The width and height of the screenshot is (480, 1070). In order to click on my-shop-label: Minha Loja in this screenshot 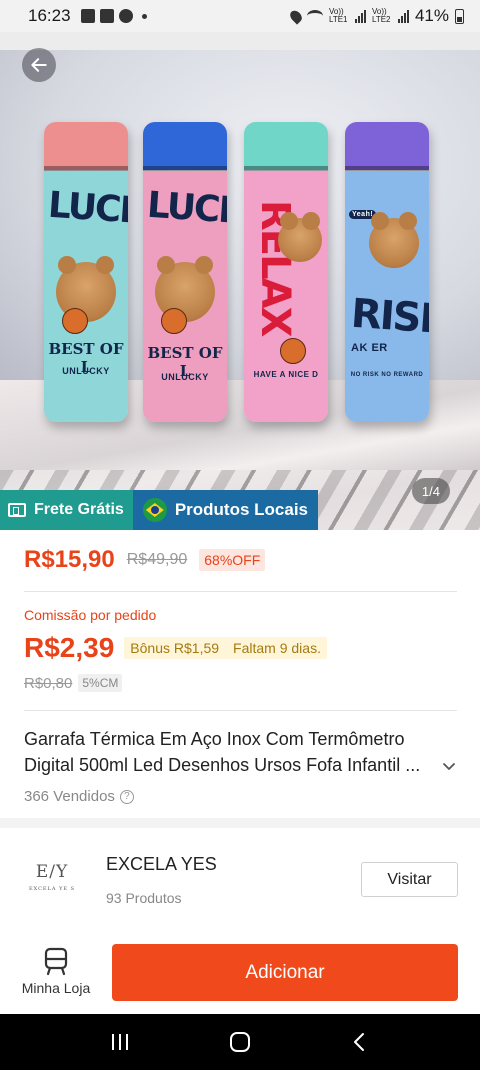, I will do `click(56, 988)`.